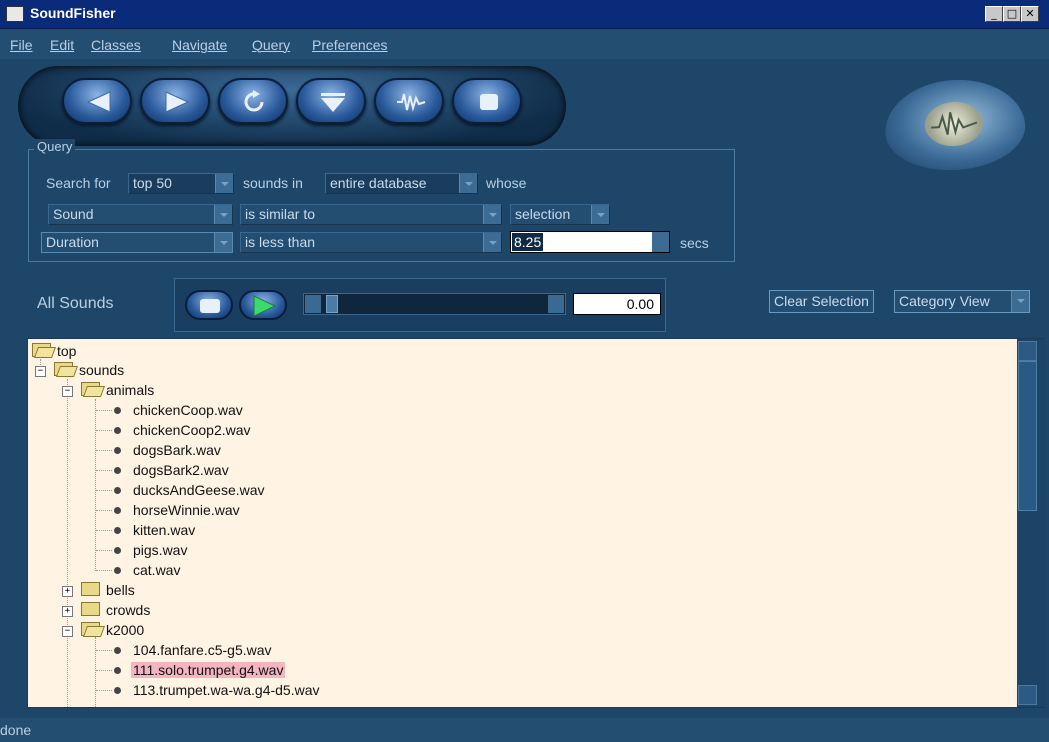 The height and width of the screenshot is (742, 1049). What do you see at coordinates (506, 183) in the screenshot?
I see `whose-label: whose` at bounding box center [506, 183].